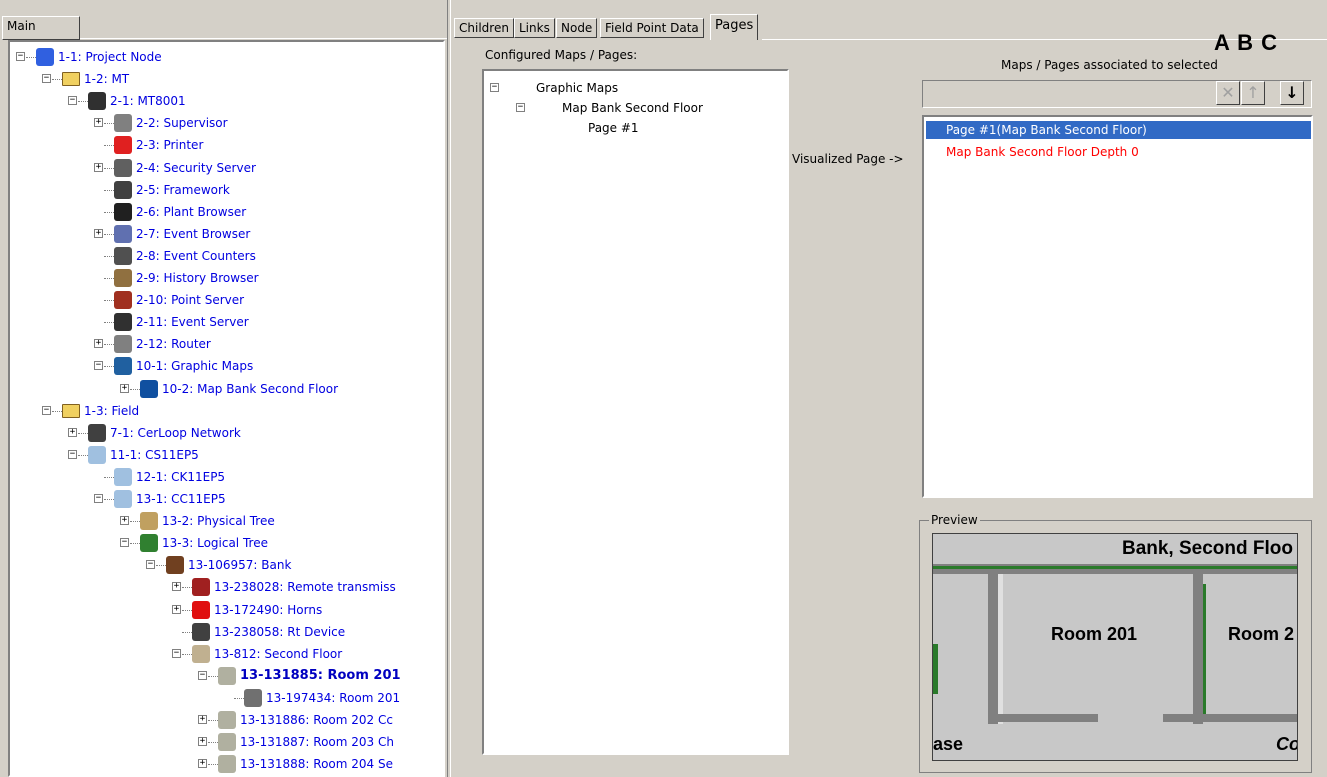  I want to click on tree-node: +13-172490: Horns, so click(226, 610).